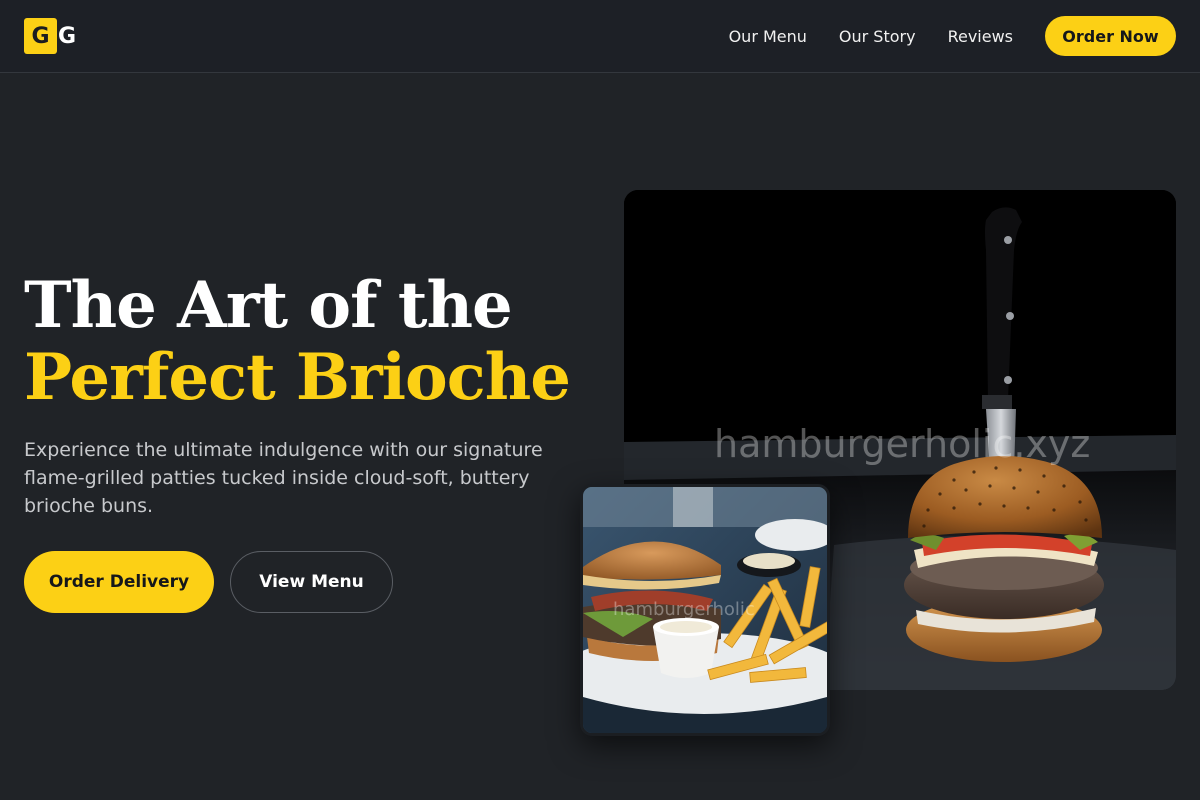 The width and height of the screenshot is (1200, 800). I want to click on image-watermark-small: hamburgerholic, so click(684, 609).